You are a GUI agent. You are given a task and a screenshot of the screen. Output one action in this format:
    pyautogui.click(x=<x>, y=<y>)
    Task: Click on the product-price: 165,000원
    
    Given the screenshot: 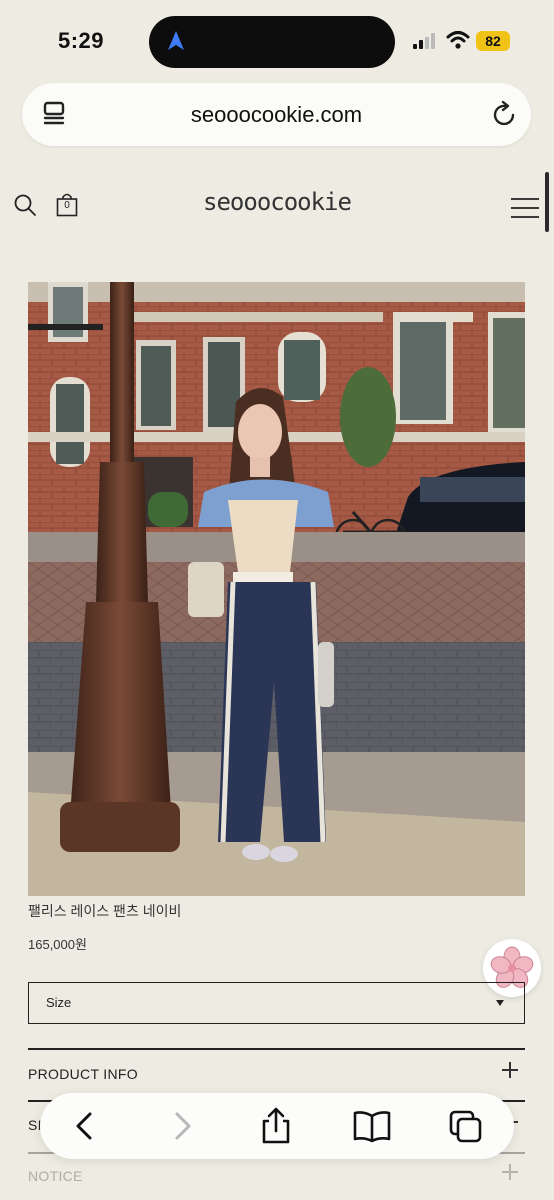 What is the action you would take?
    pyautogui.click(x=57, y=944)
    